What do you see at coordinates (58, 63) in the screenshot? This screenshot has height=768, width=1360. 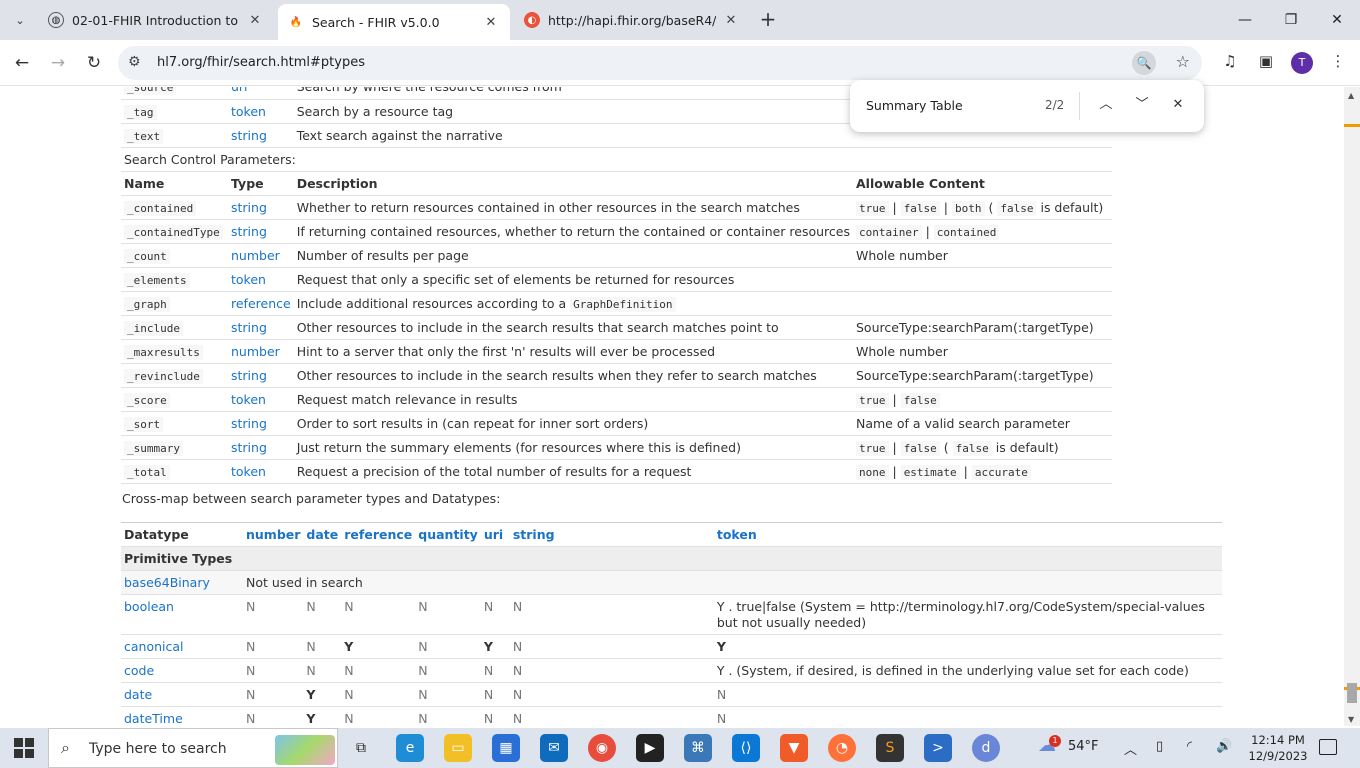 I see `forward-button: →` at bounding box center [58, 63].